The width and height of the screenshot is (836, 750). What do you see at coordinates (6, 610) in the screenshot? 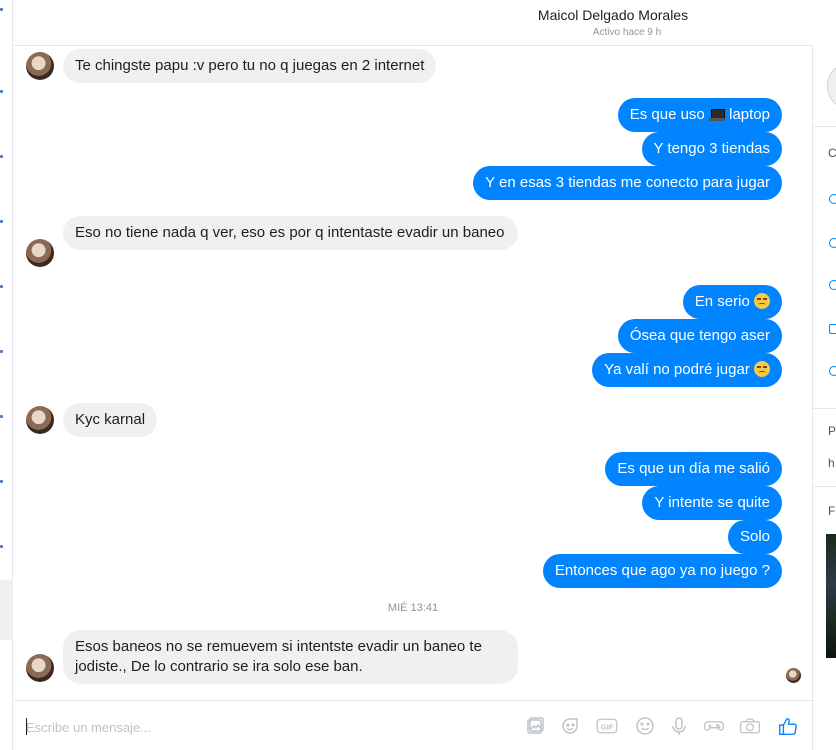
I see `left-pane-selected-row` at bounding box center [6, 610].